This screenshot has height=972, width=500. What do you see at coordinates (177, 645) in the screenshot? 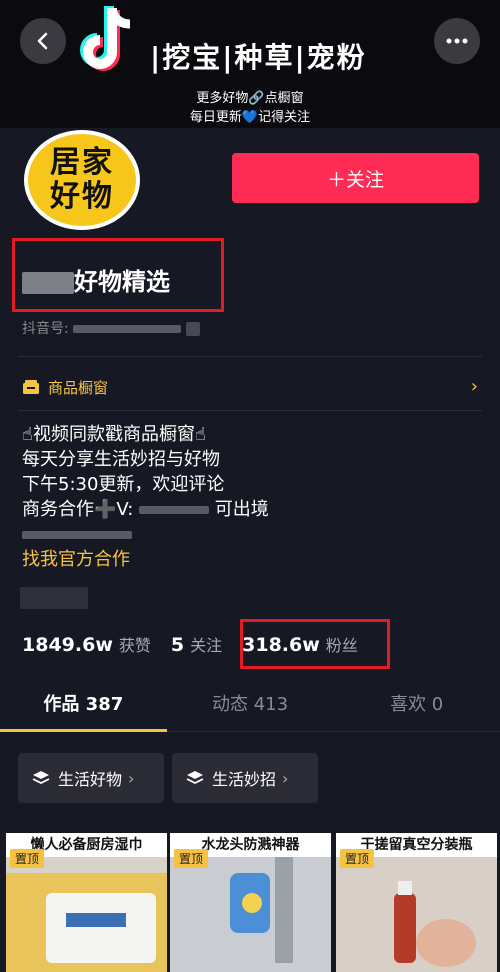
I see `following-count: 5` at bounding box center [177, 645].